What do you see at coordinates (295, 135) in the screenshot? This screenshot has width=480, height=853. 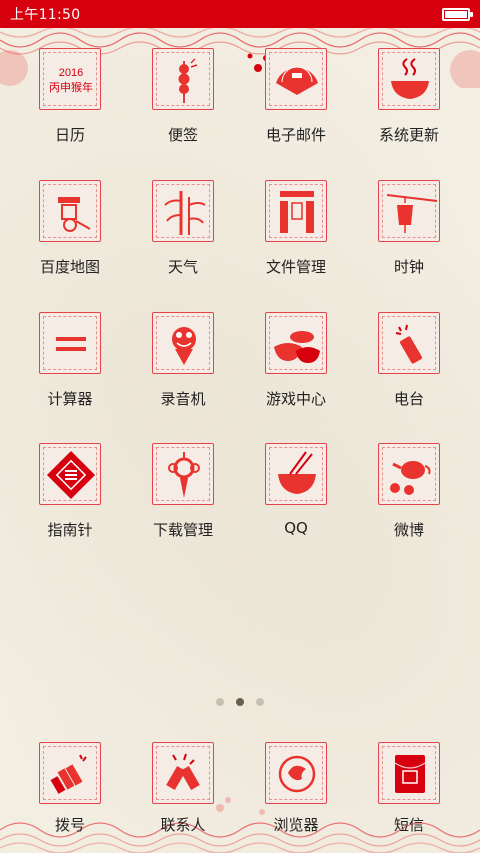 I see `app-label: 电子邮件` at bounding box center [295, 135].